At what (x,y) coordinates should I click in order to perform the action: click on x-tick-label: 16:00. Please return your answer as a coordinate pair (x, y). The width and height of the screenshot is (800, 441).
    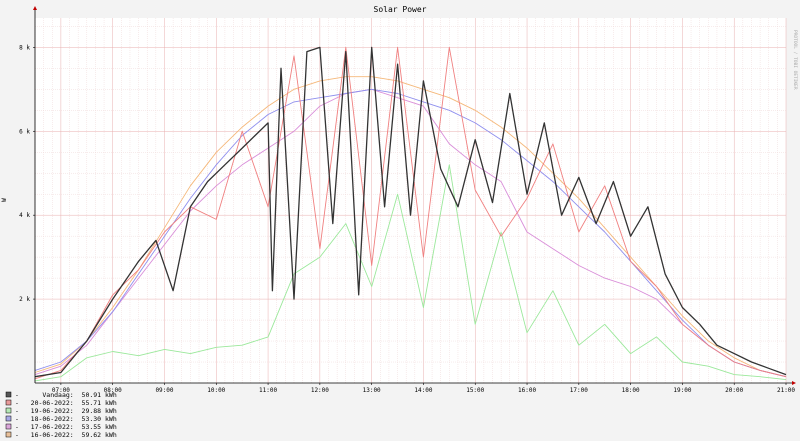
    Looking at the image, I should click on (527, 390).